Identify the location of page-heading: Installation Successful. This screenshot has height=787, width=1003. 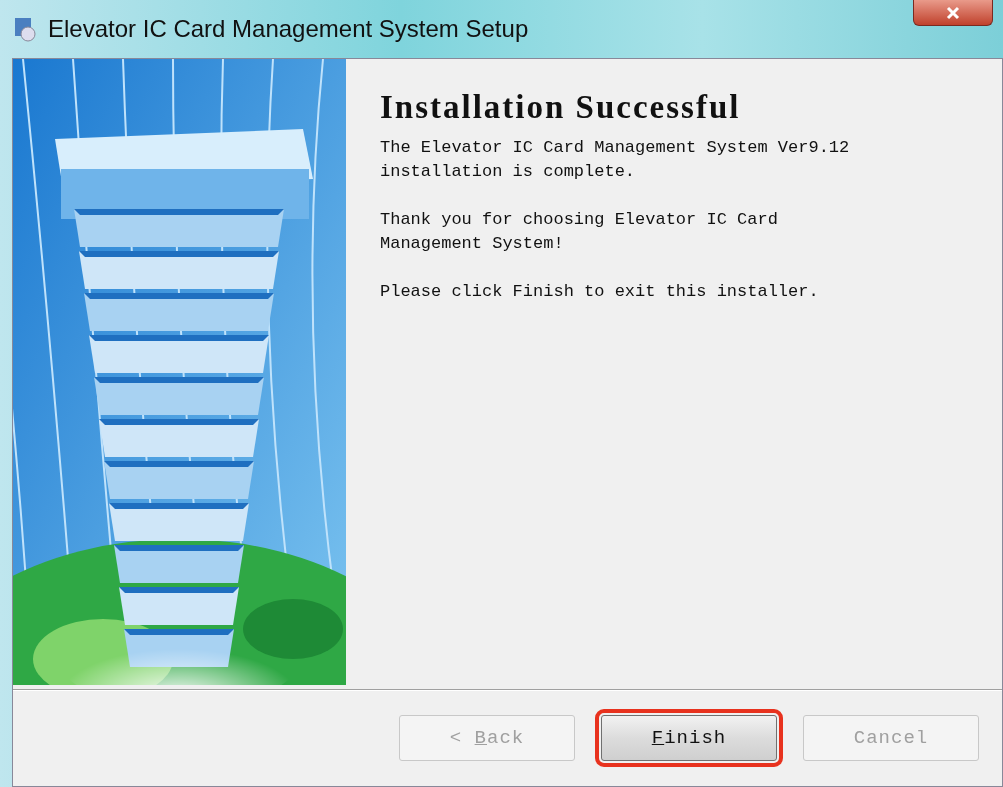
(561, 107).